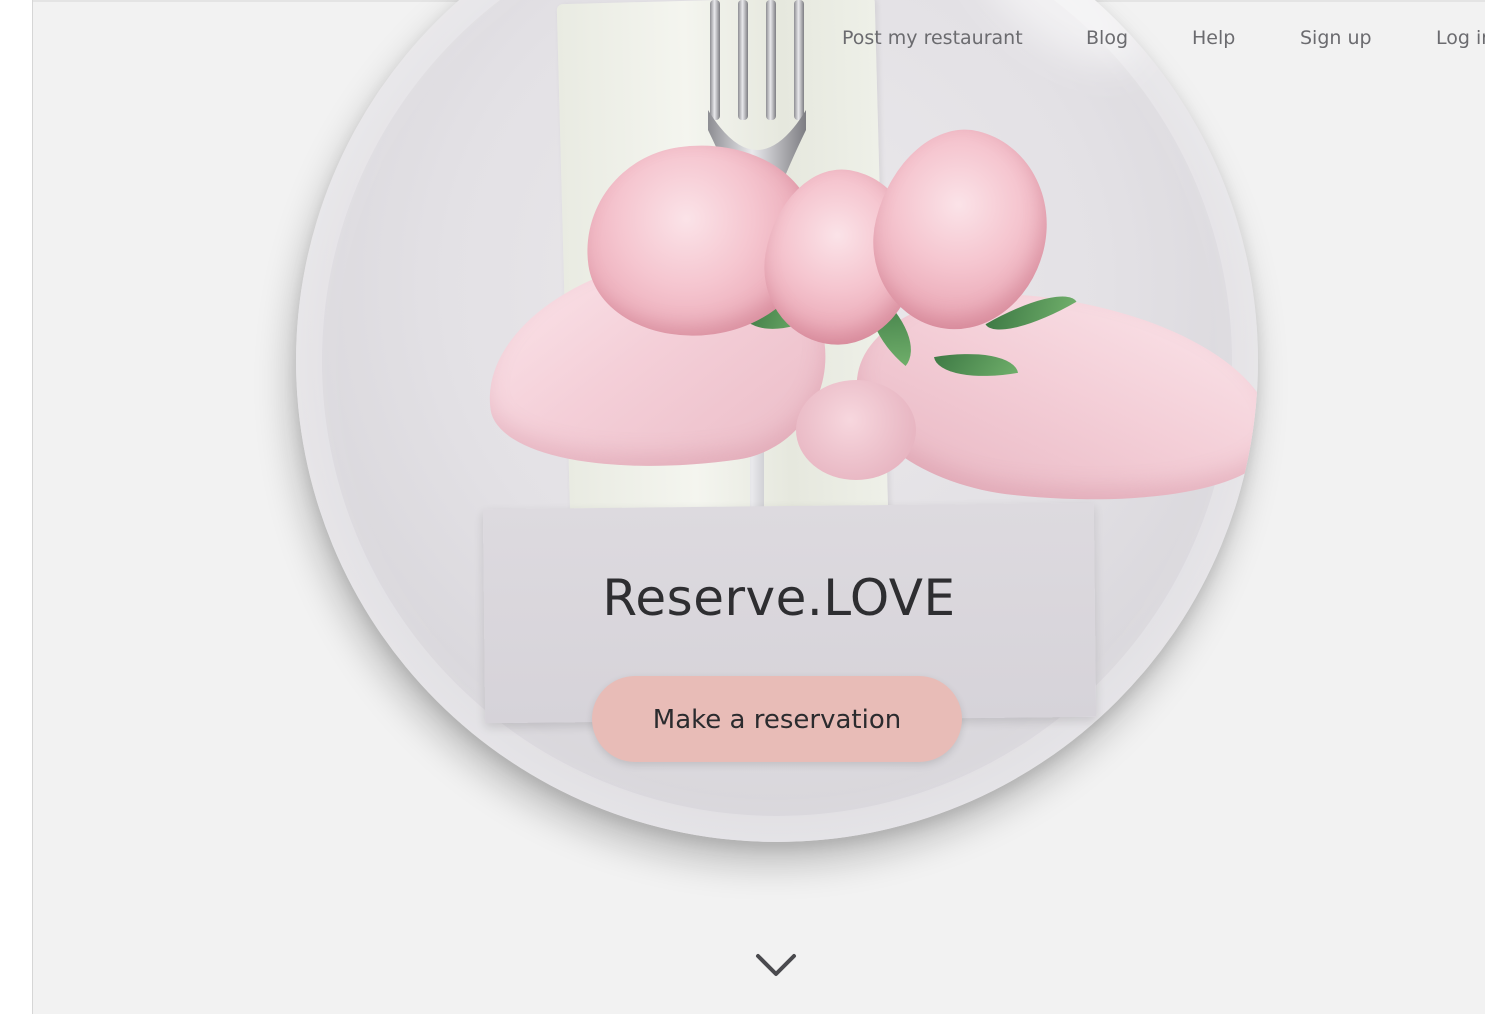 This screenshot has height=1014, width=1485. Describe the element at coordinates (779, 598) in the screenshot. I see `brand-title: Reserve.LOVE` at that location.